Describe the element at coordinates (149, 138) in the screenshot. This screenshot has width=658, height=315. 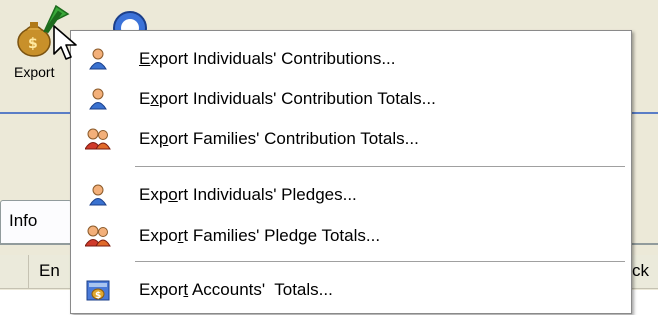
I see `menu-label-pre: Ex` at that location.